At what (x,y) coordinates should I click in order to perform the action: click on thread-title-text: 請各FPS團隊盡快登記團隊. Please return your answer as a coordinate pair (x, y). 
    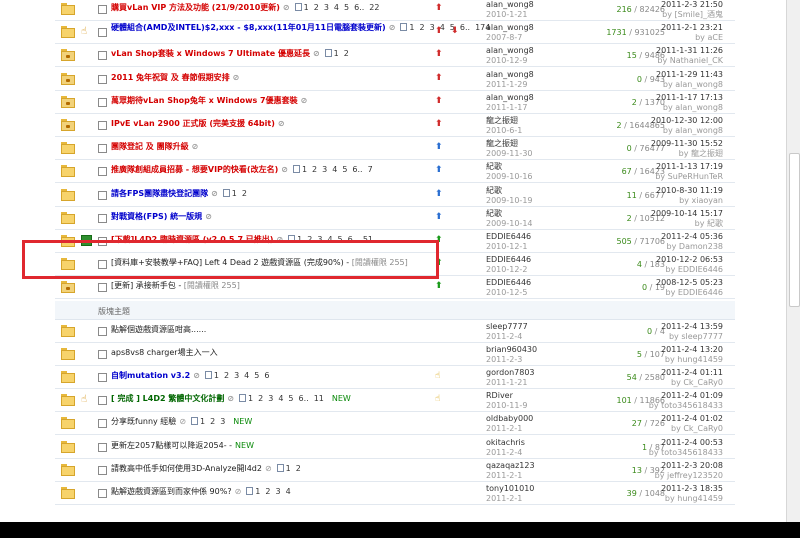
    Looking at the image, I should click on (159, 193).